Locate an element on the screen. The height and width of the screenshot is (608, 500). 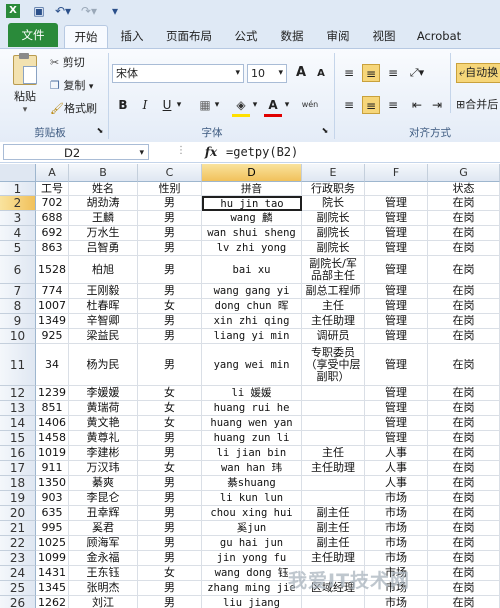
cell-a10: 925 is located at coordinates (52, 336).